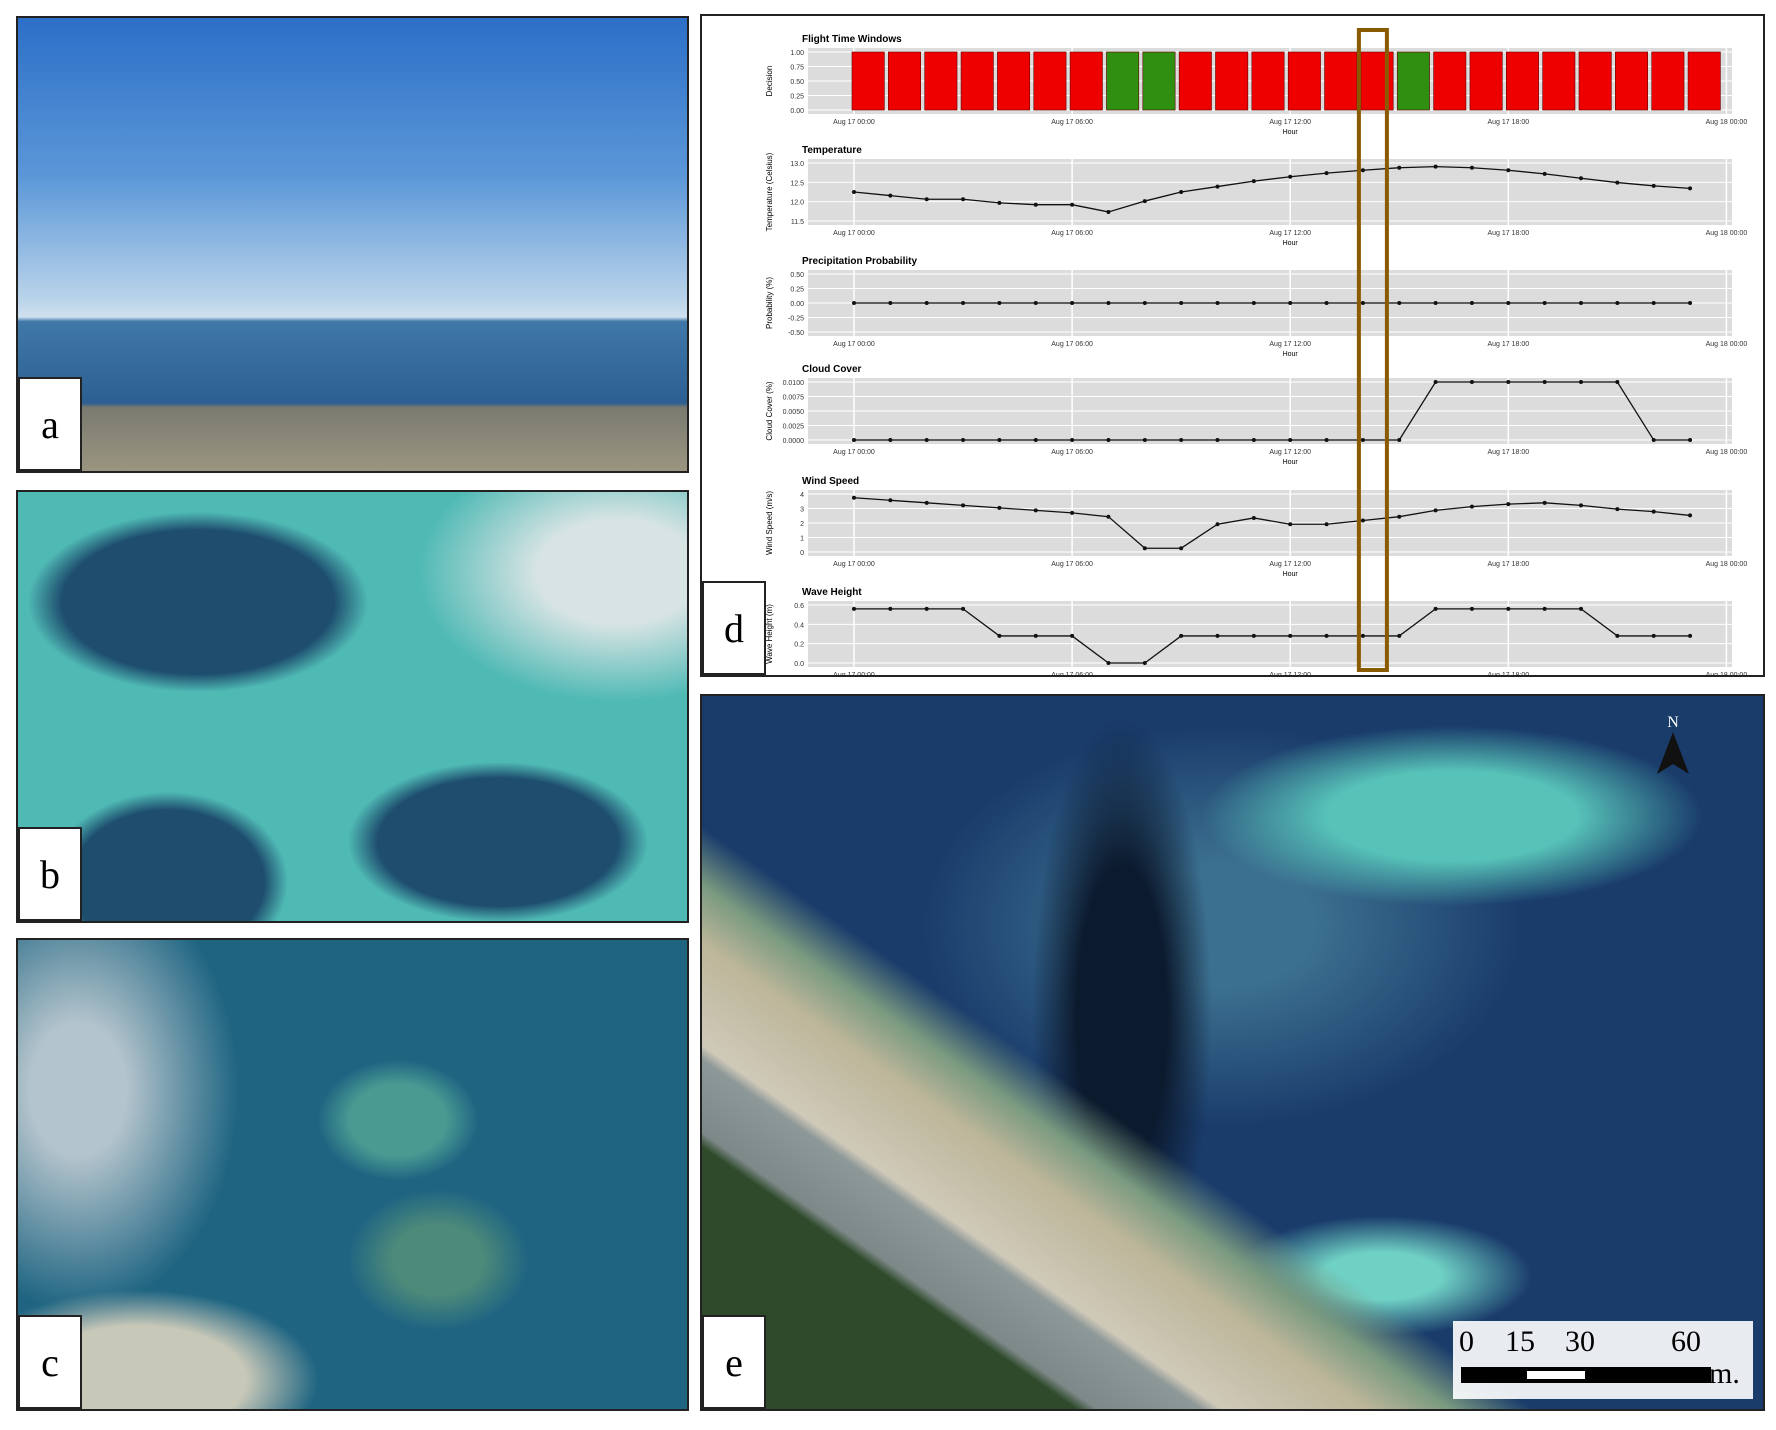 This screenshot has width=1776, height=1430. I want to click on photo-aerial-seagrass-2: c, so click(352, 1174).